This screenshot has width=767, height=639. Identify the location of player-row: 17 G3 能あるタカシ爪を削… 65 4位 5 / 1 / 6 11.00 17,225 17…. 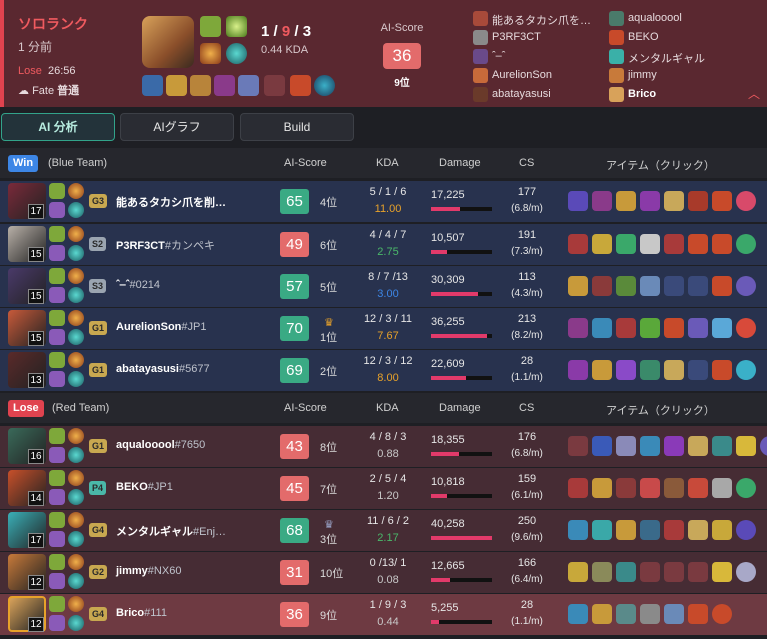
(383, 201).